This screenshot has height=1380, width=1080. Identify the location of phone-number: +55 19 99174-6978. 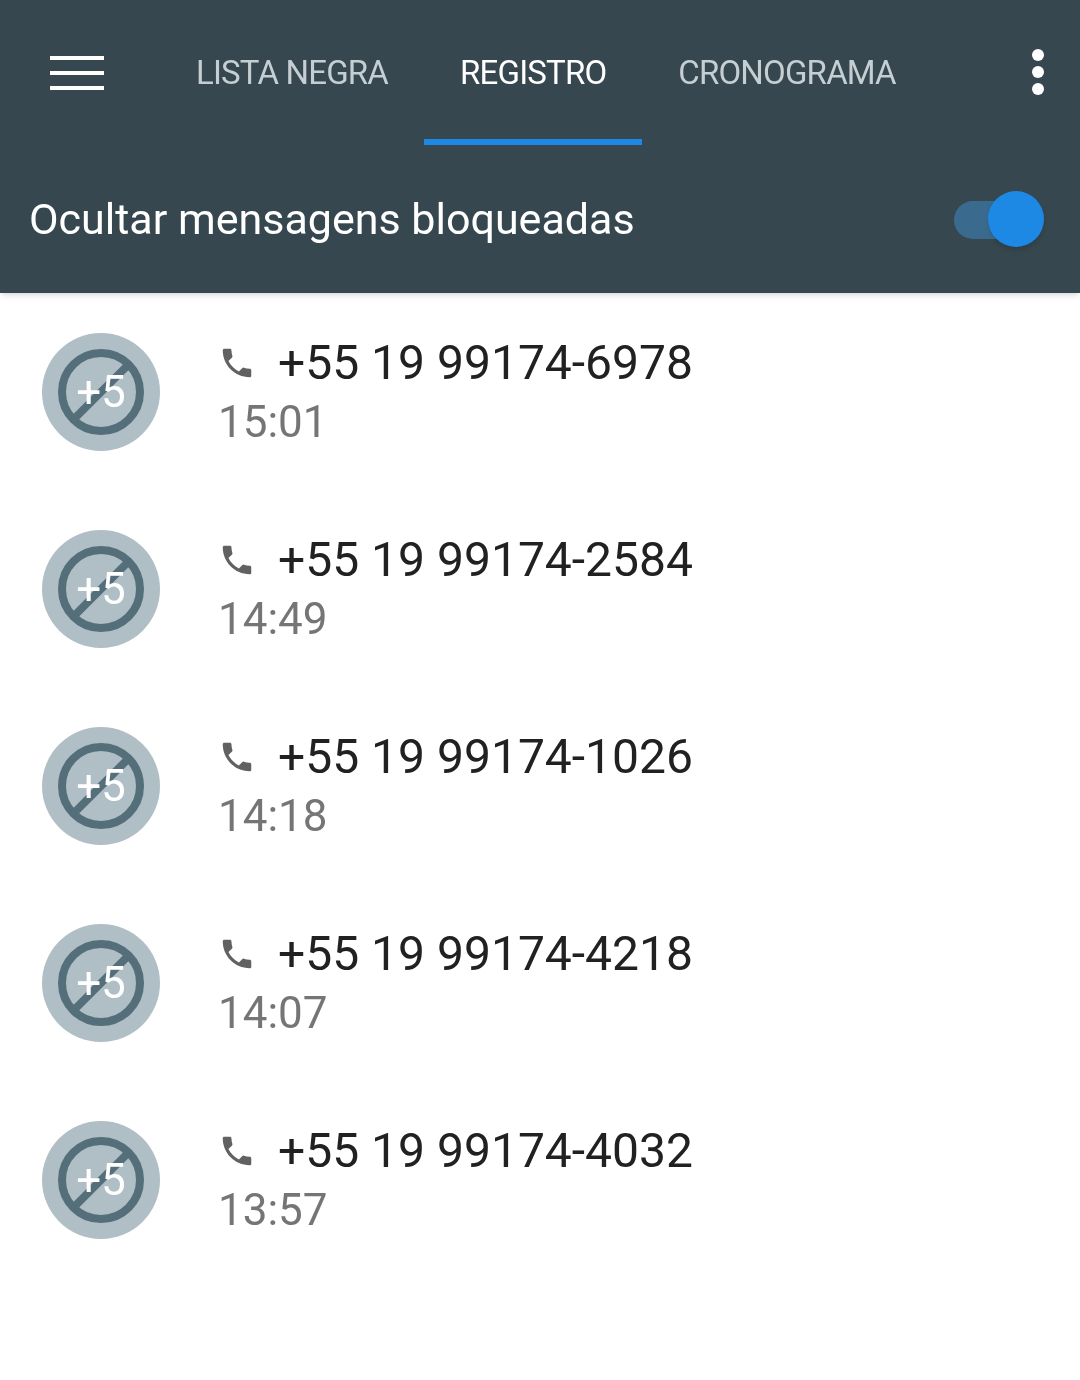
(485, 363).